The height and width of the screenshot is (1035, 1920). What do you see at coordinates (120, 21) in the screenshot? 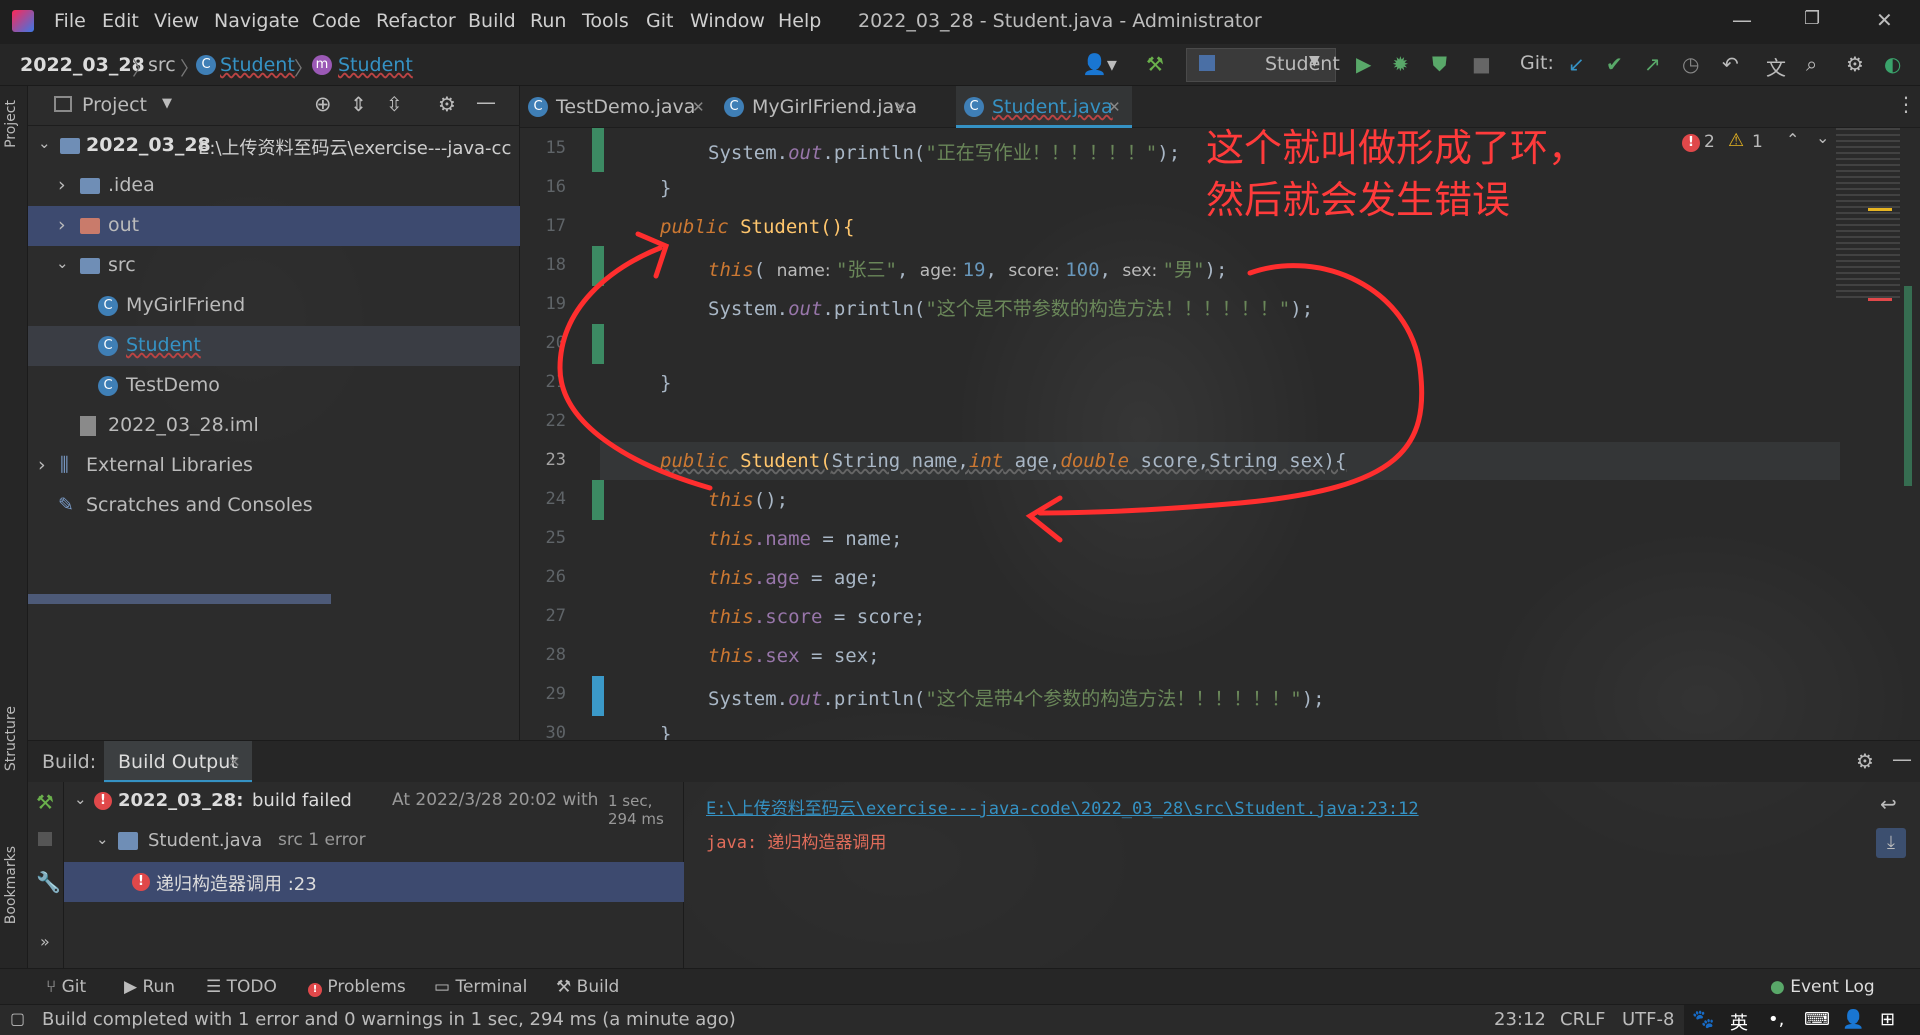
I see `menu-edit: Edit` at bounding box center [120, 21].